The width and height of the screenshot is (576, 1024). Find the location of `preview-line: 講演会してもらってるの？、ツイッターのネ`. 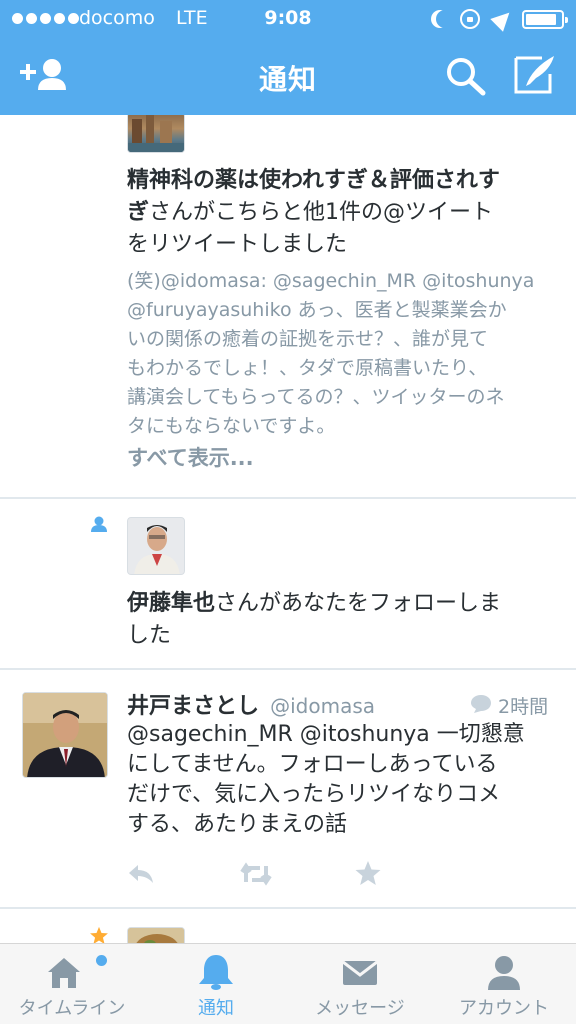

preview-line: 講演会してもらってるの？、ツイッターのネ is located at coordinates (316, 397).